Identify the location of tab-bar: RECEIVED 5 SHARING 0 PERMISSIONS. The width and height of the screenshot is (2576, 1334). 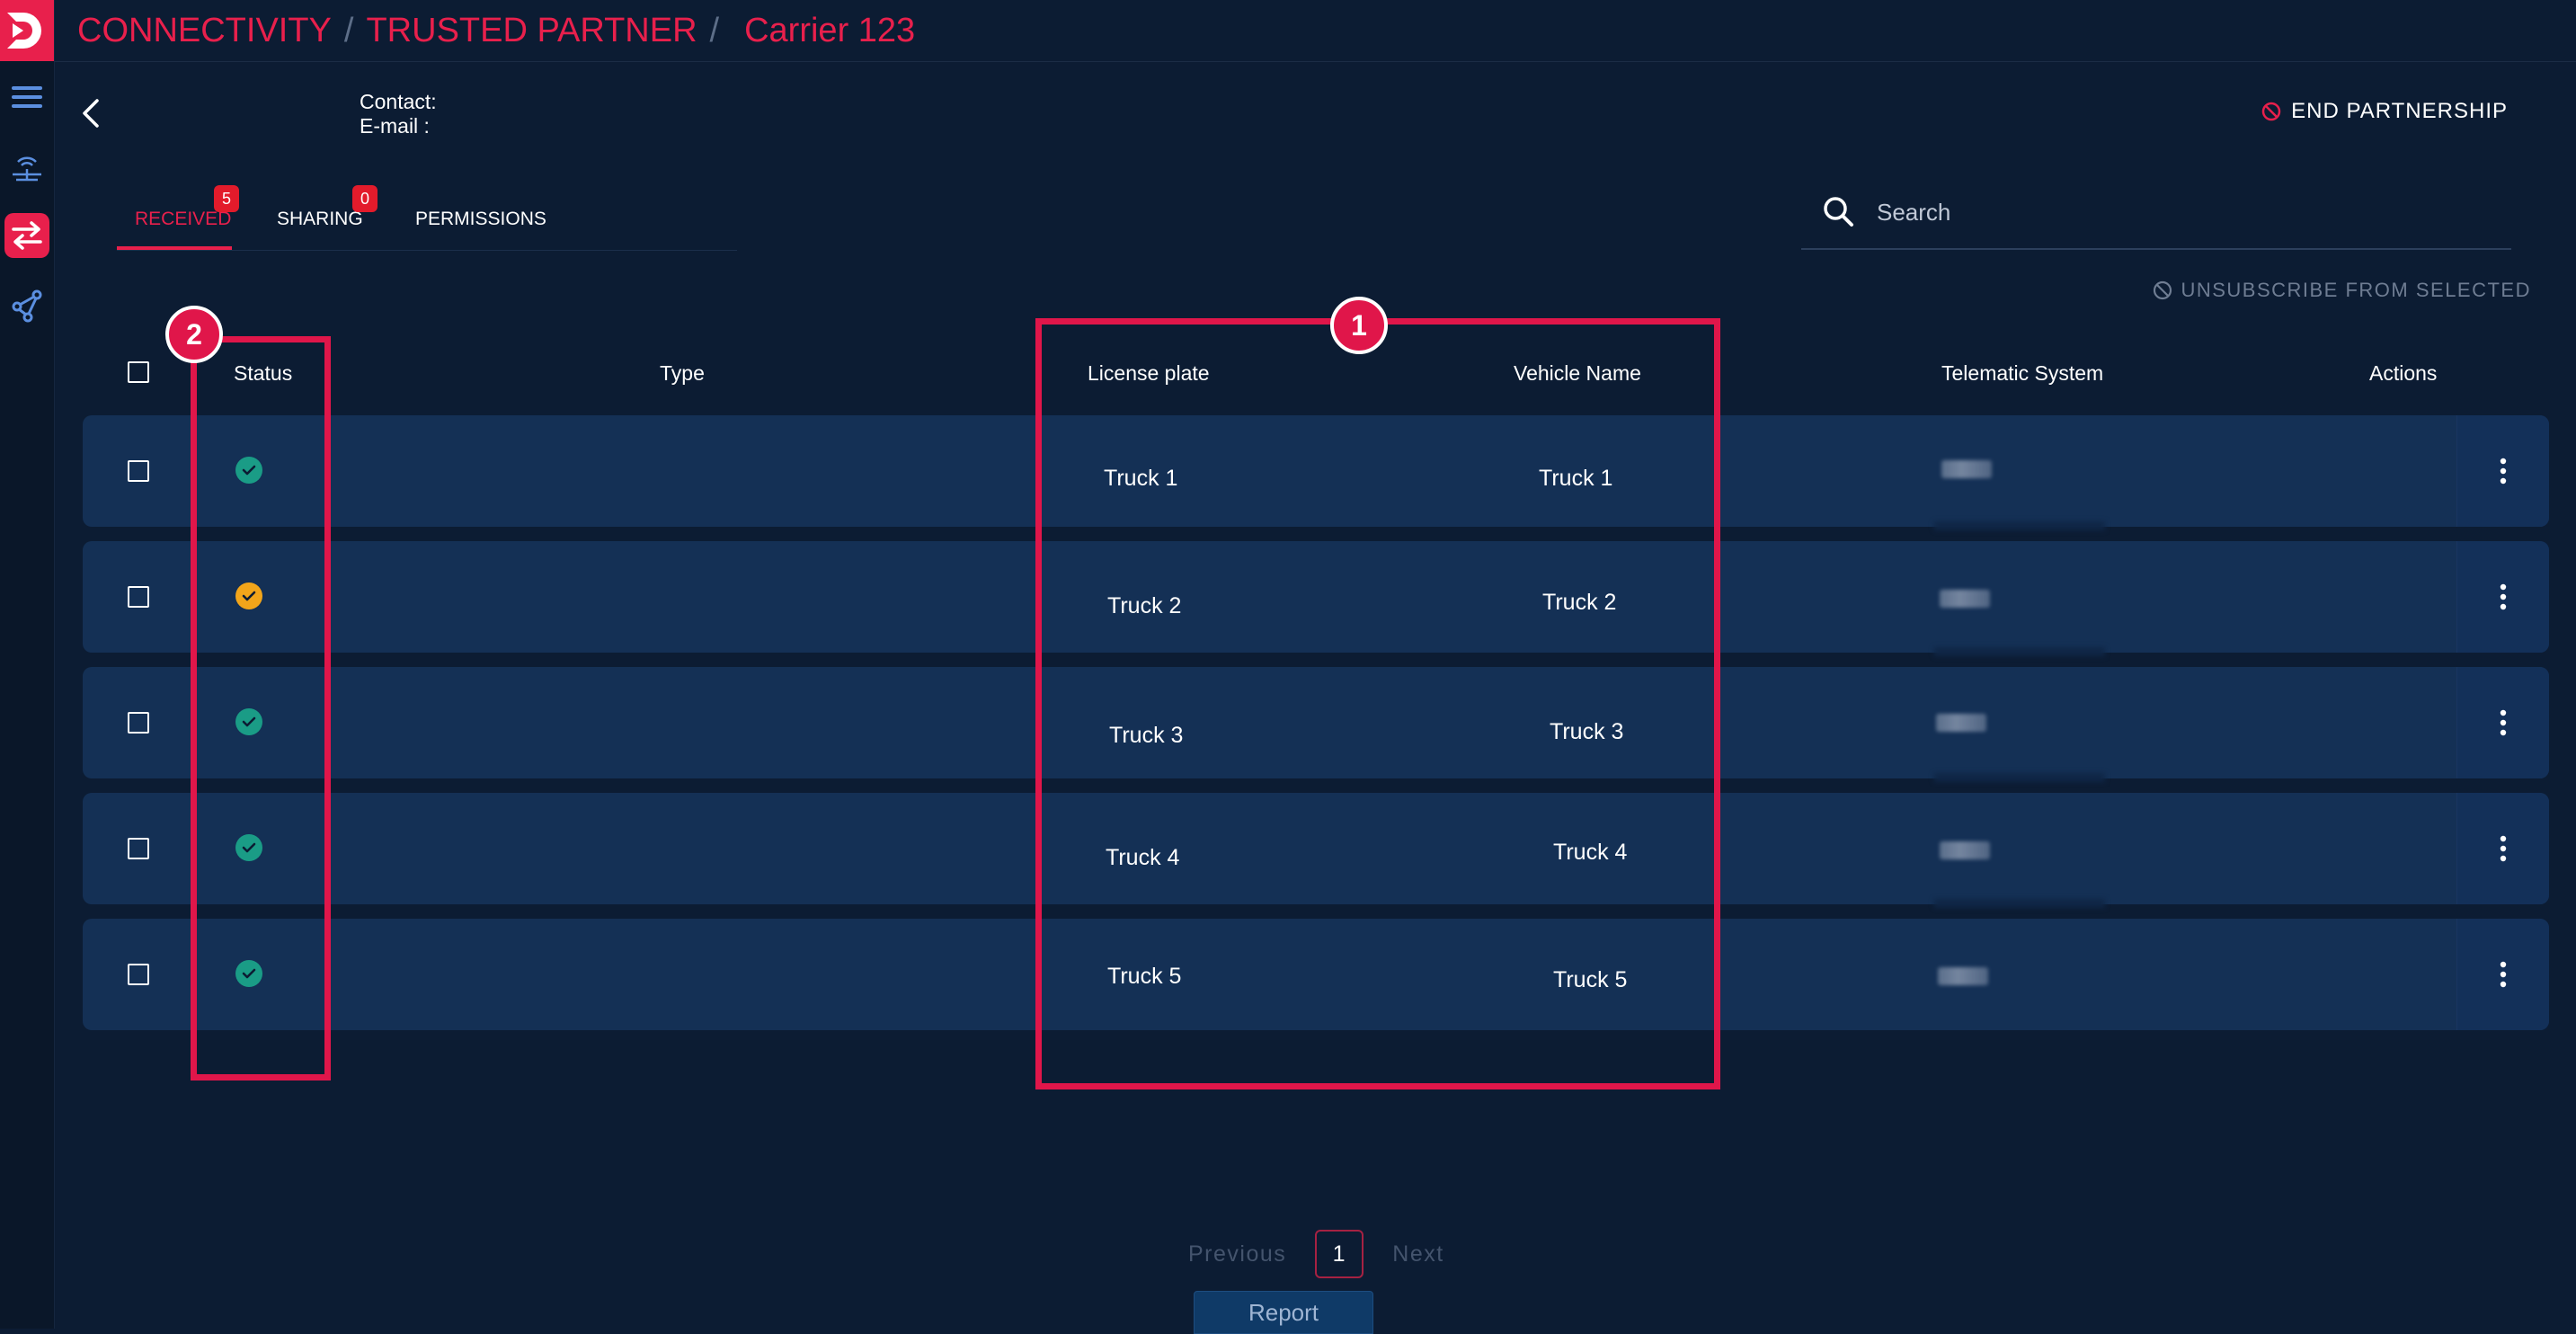
(427, 218).